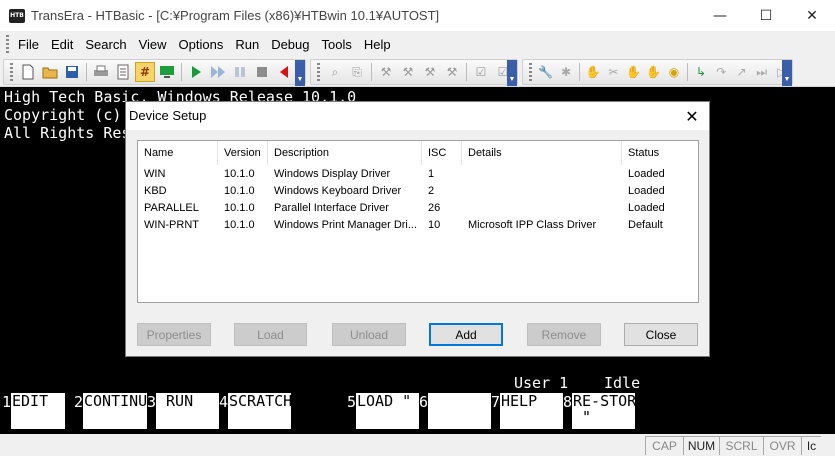 The height and width of the screenshot is (456, 835). I want to click on print-icon, so click(101, 72).